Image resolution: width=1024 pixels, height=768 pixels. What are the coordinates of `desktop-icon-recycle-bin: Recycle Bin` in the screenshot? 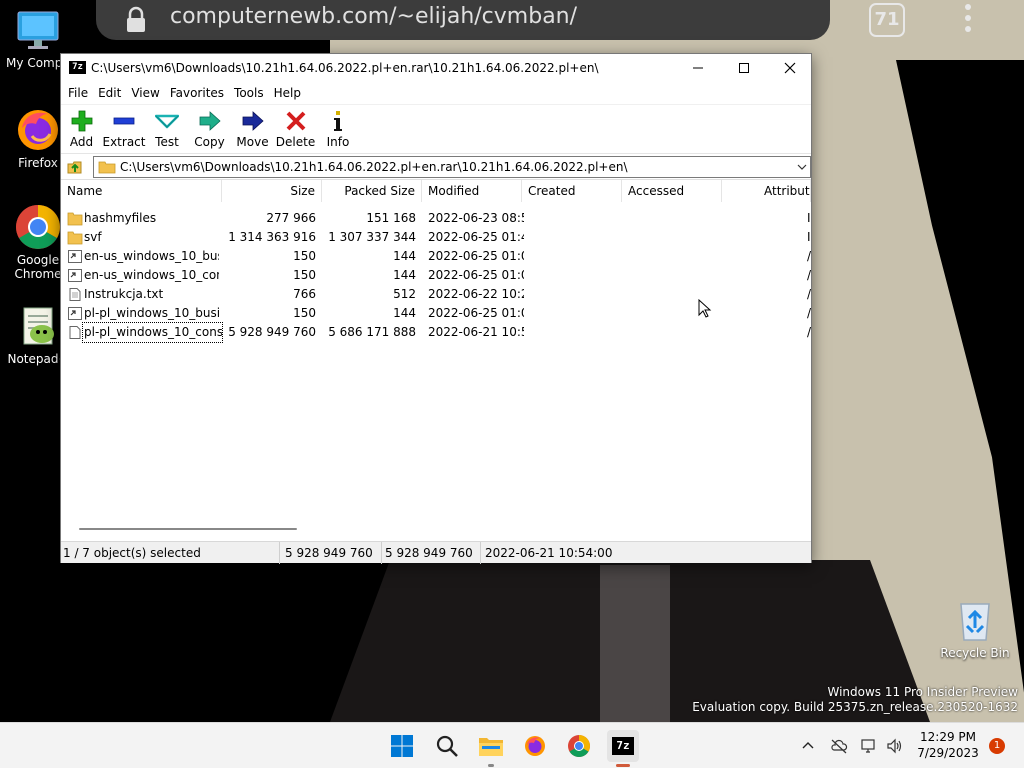 It's located at (975, 628).